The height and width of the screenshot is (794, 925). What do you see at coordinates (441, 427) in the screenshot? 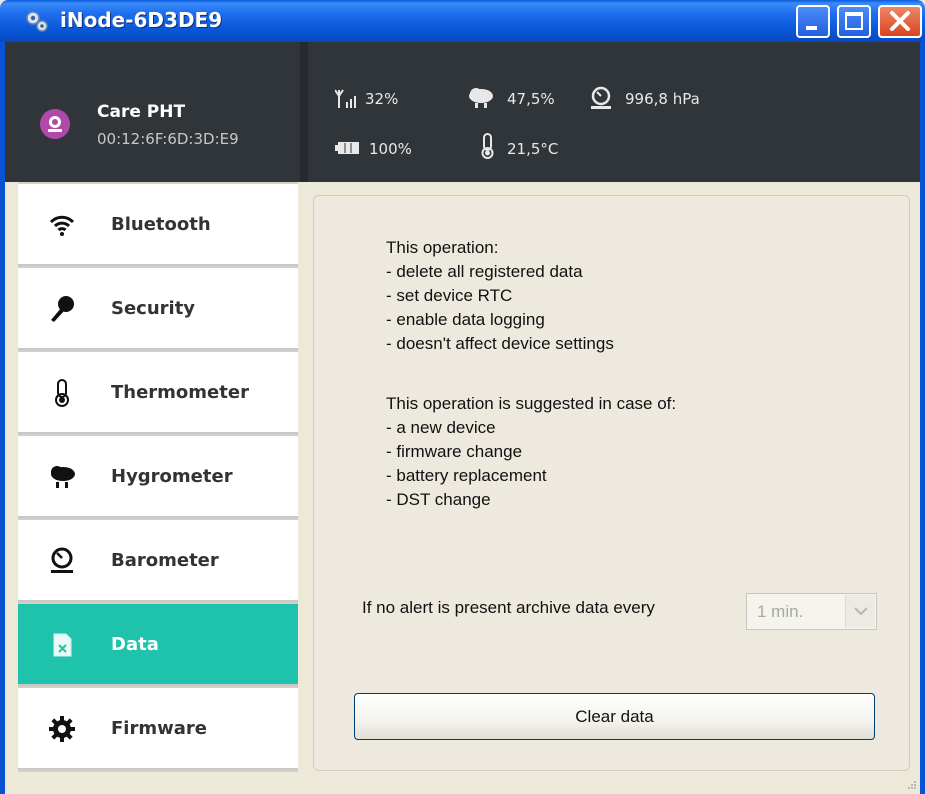
I see `info-line: - a new device` at bounding box center [441, 427].